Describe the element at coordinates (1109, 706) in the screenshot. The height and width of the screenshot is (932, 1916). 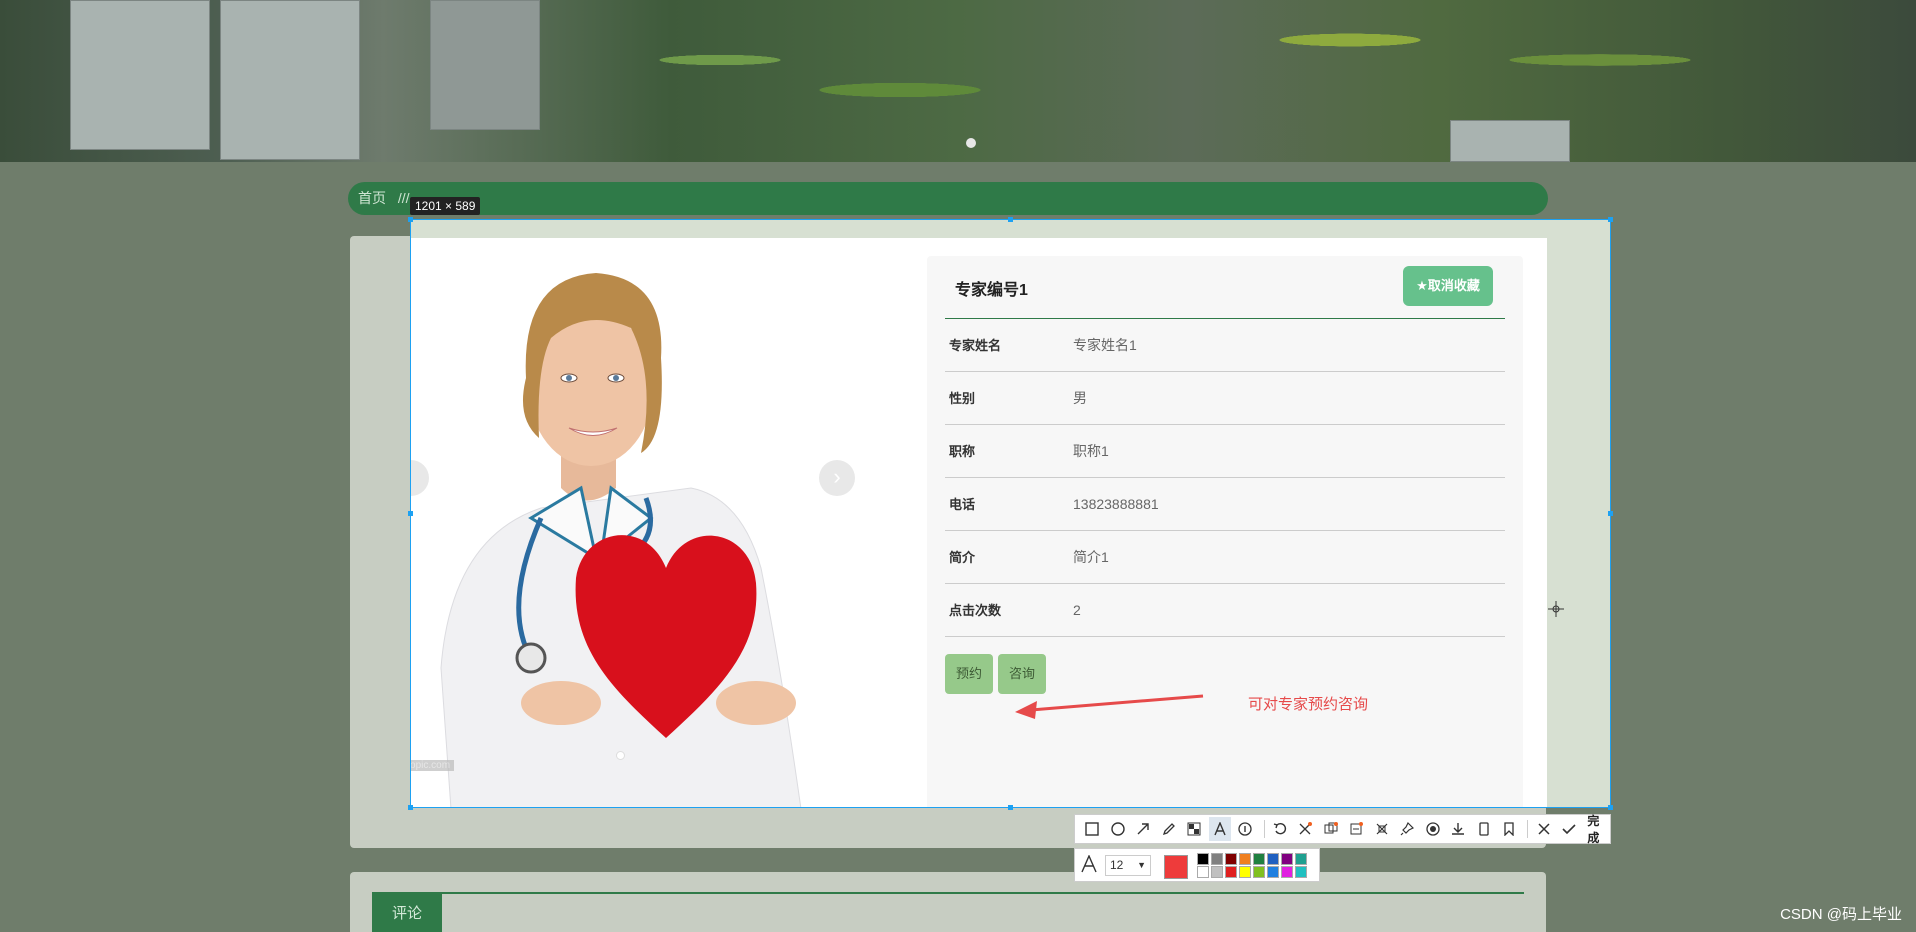
I see `annotation-arrow-icon` at that location.